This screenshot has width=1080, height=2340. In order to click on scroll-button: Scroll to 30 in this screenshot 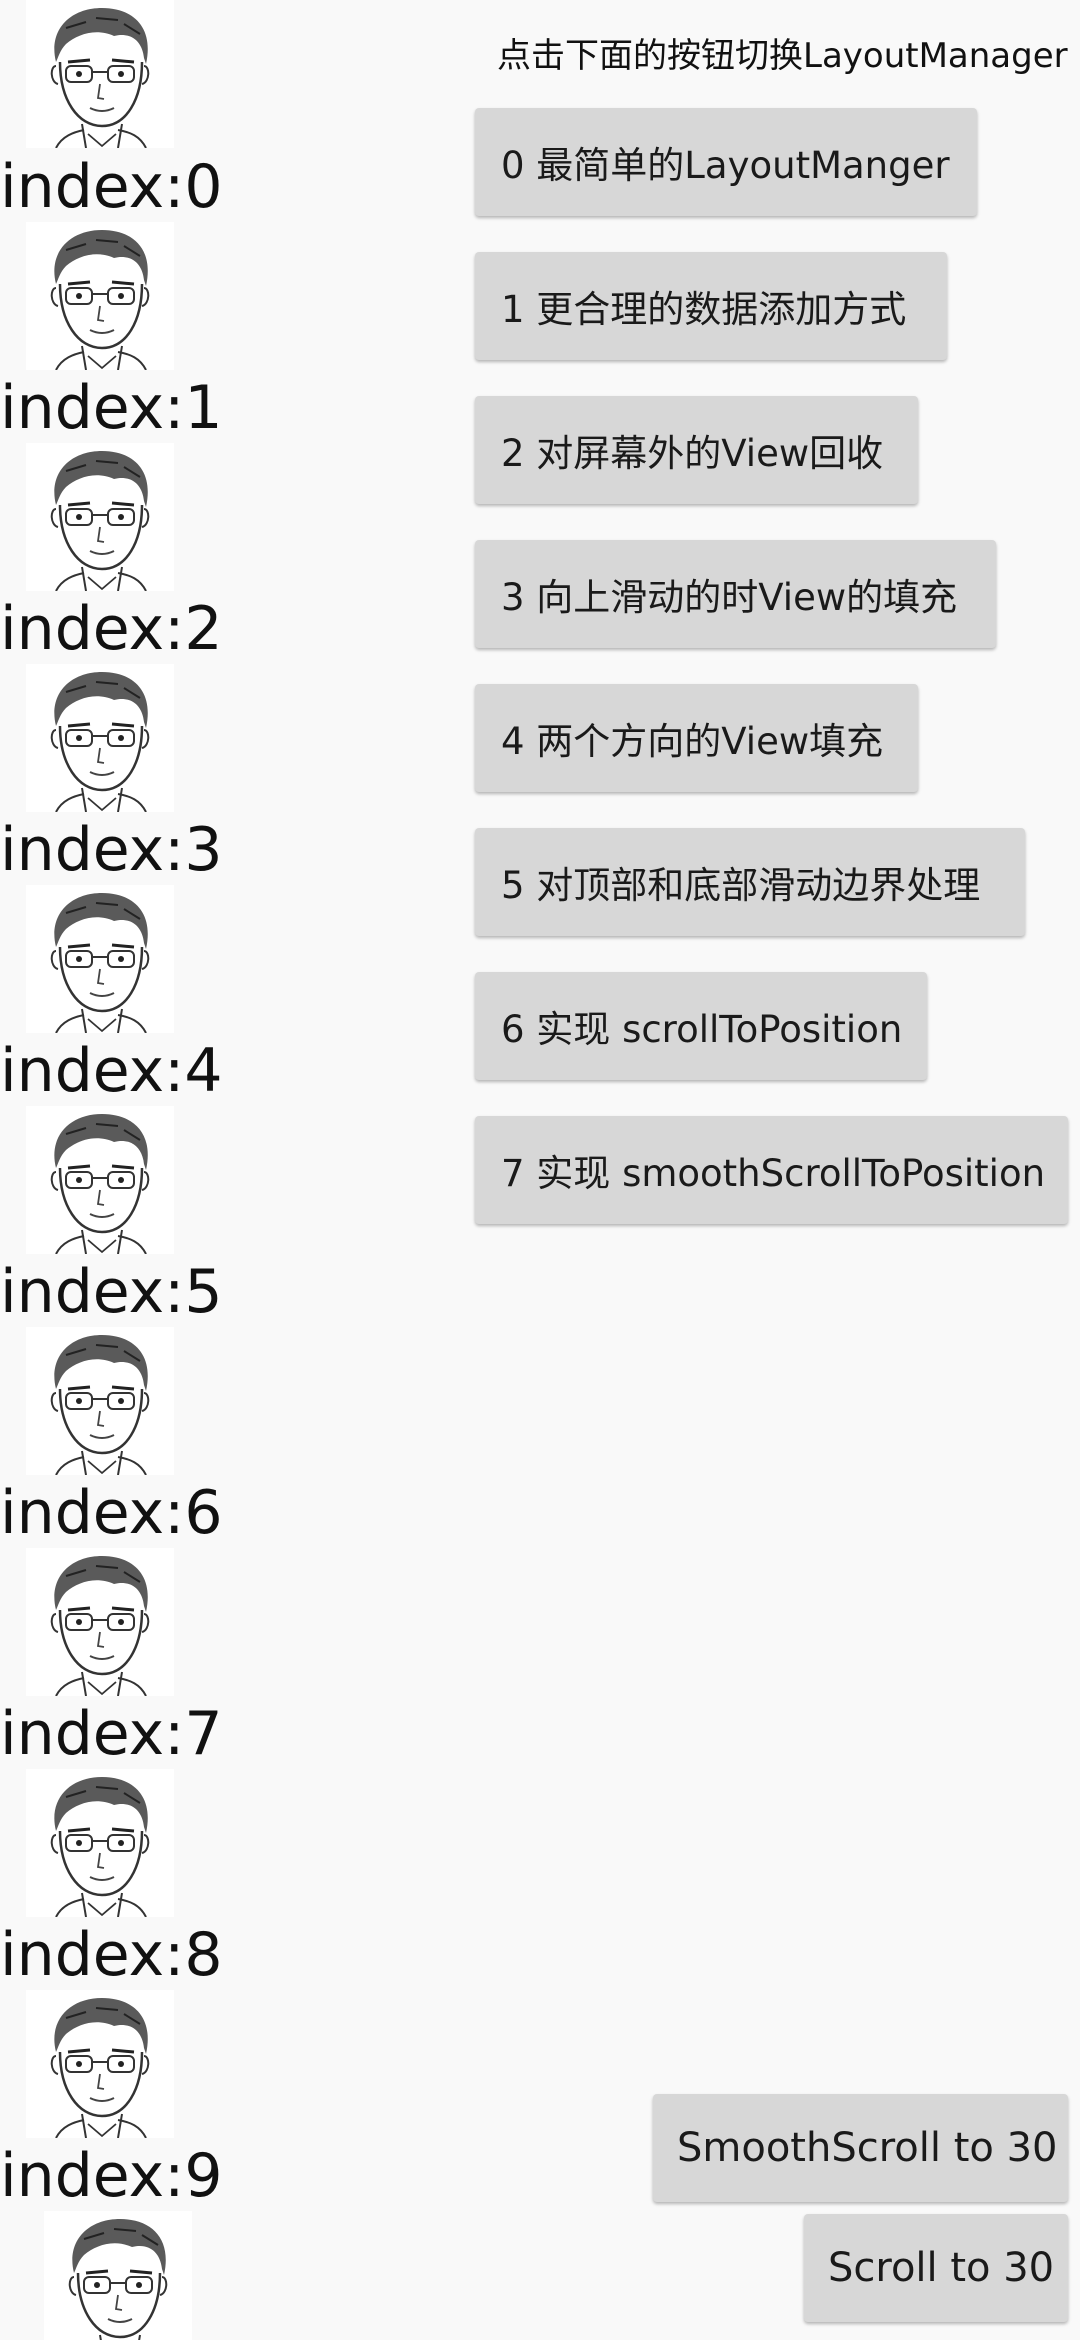, I will do `click(936, 2268)`.